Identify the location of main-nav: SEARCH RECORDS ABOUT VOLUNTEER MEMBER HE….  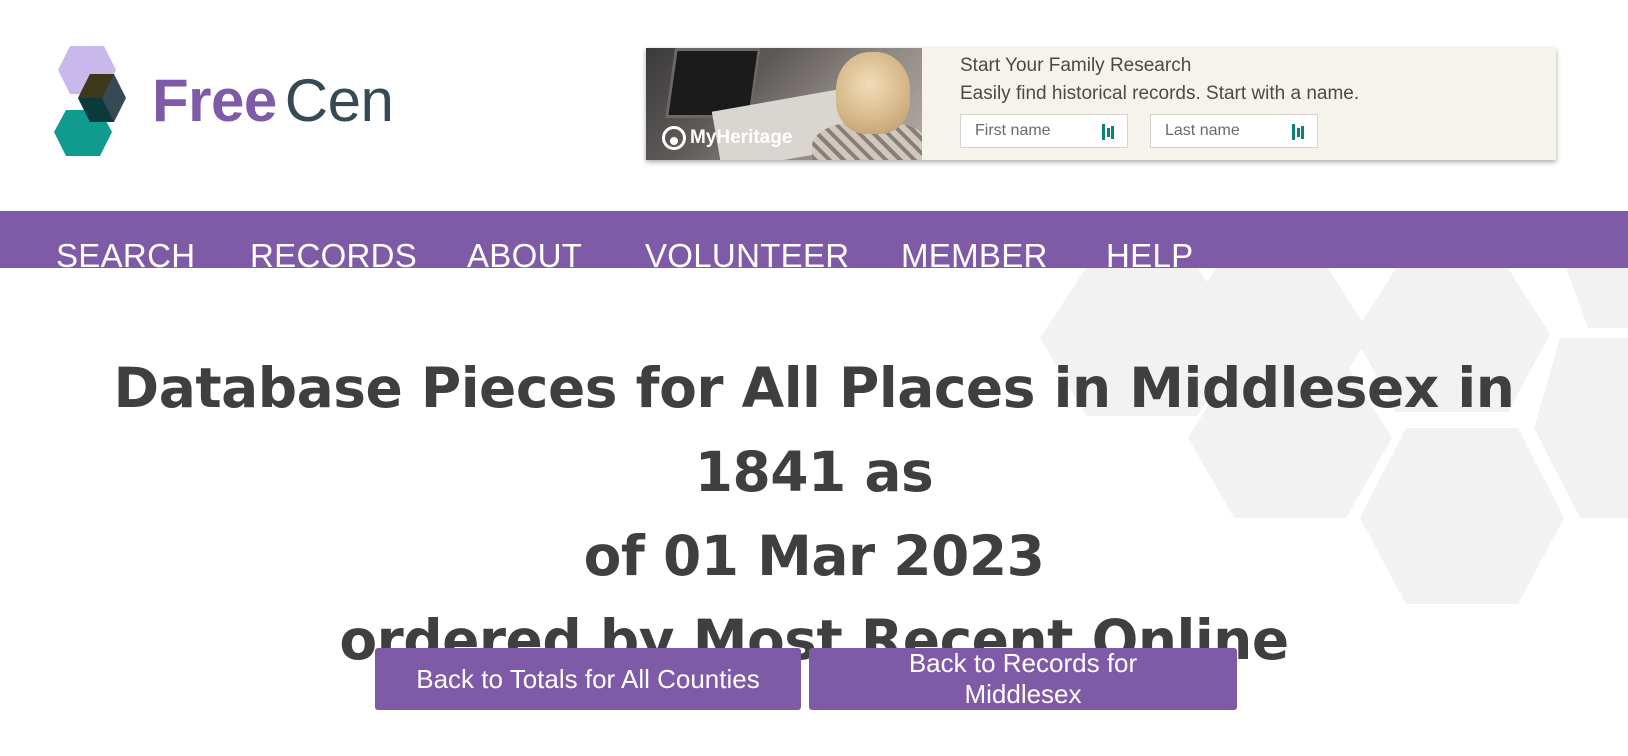
(814, 239).